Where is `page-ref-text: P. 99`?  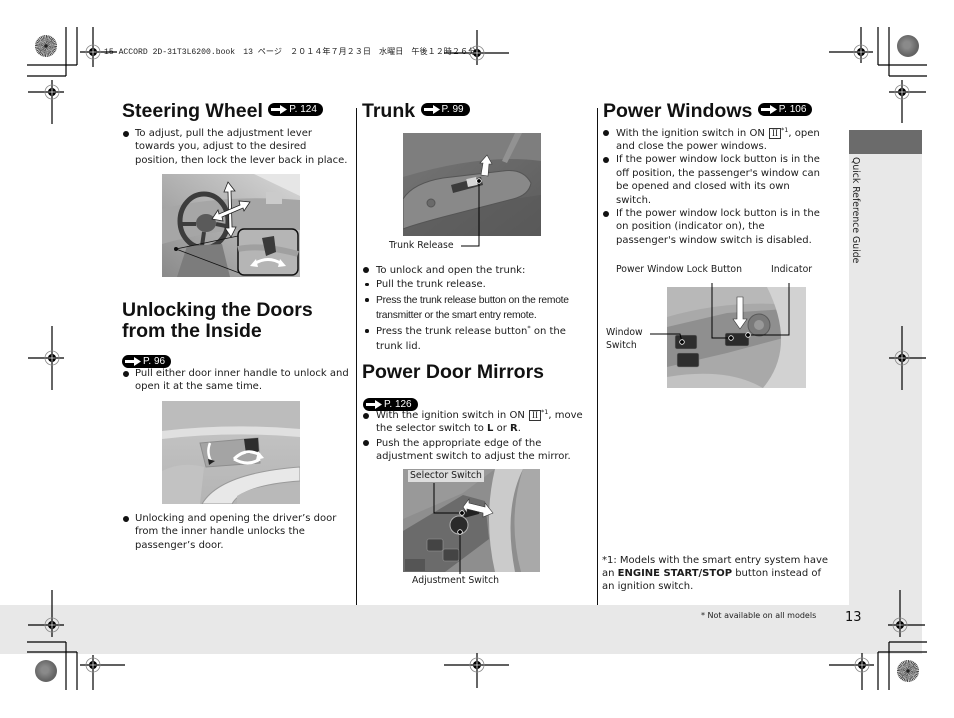
page-ref-text: P. 99 is located at coordinates (452, 109).